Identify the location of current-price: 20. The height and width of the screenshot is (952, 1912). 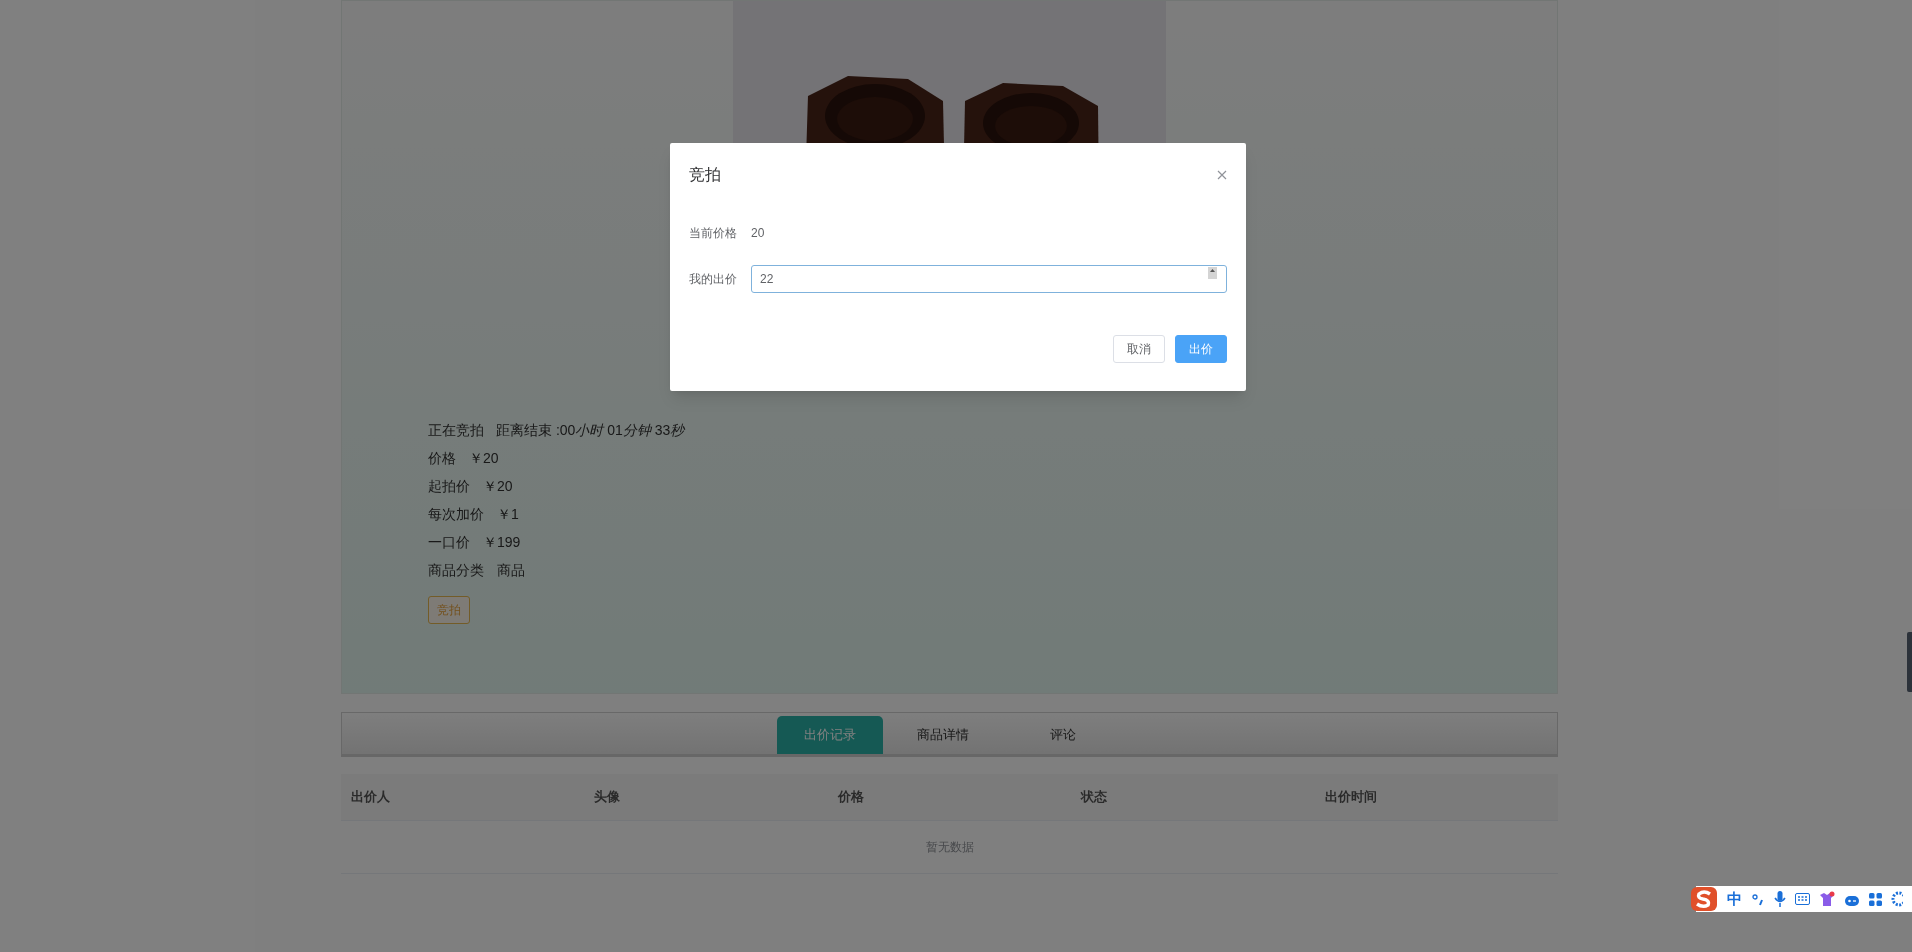
(758, 233).